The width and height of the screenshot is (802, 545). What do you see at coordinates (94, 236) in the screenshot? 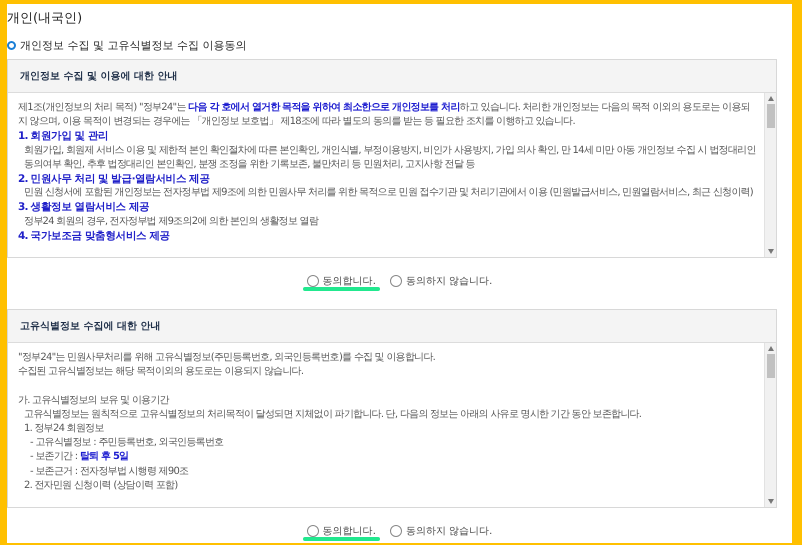
I see `section-item-heading: 4. 국가보조금 맞춤형서비스 제공` at bounding box center [94, 236].